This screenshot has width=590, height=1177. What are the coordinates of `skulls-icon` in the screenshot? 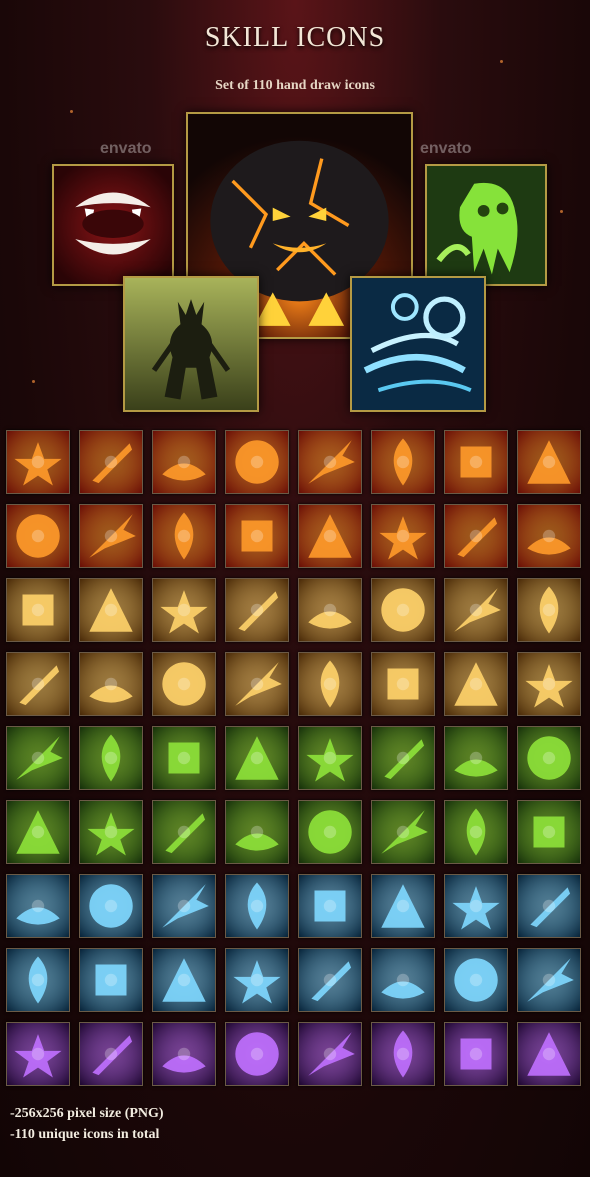 It's located at (549, 832).